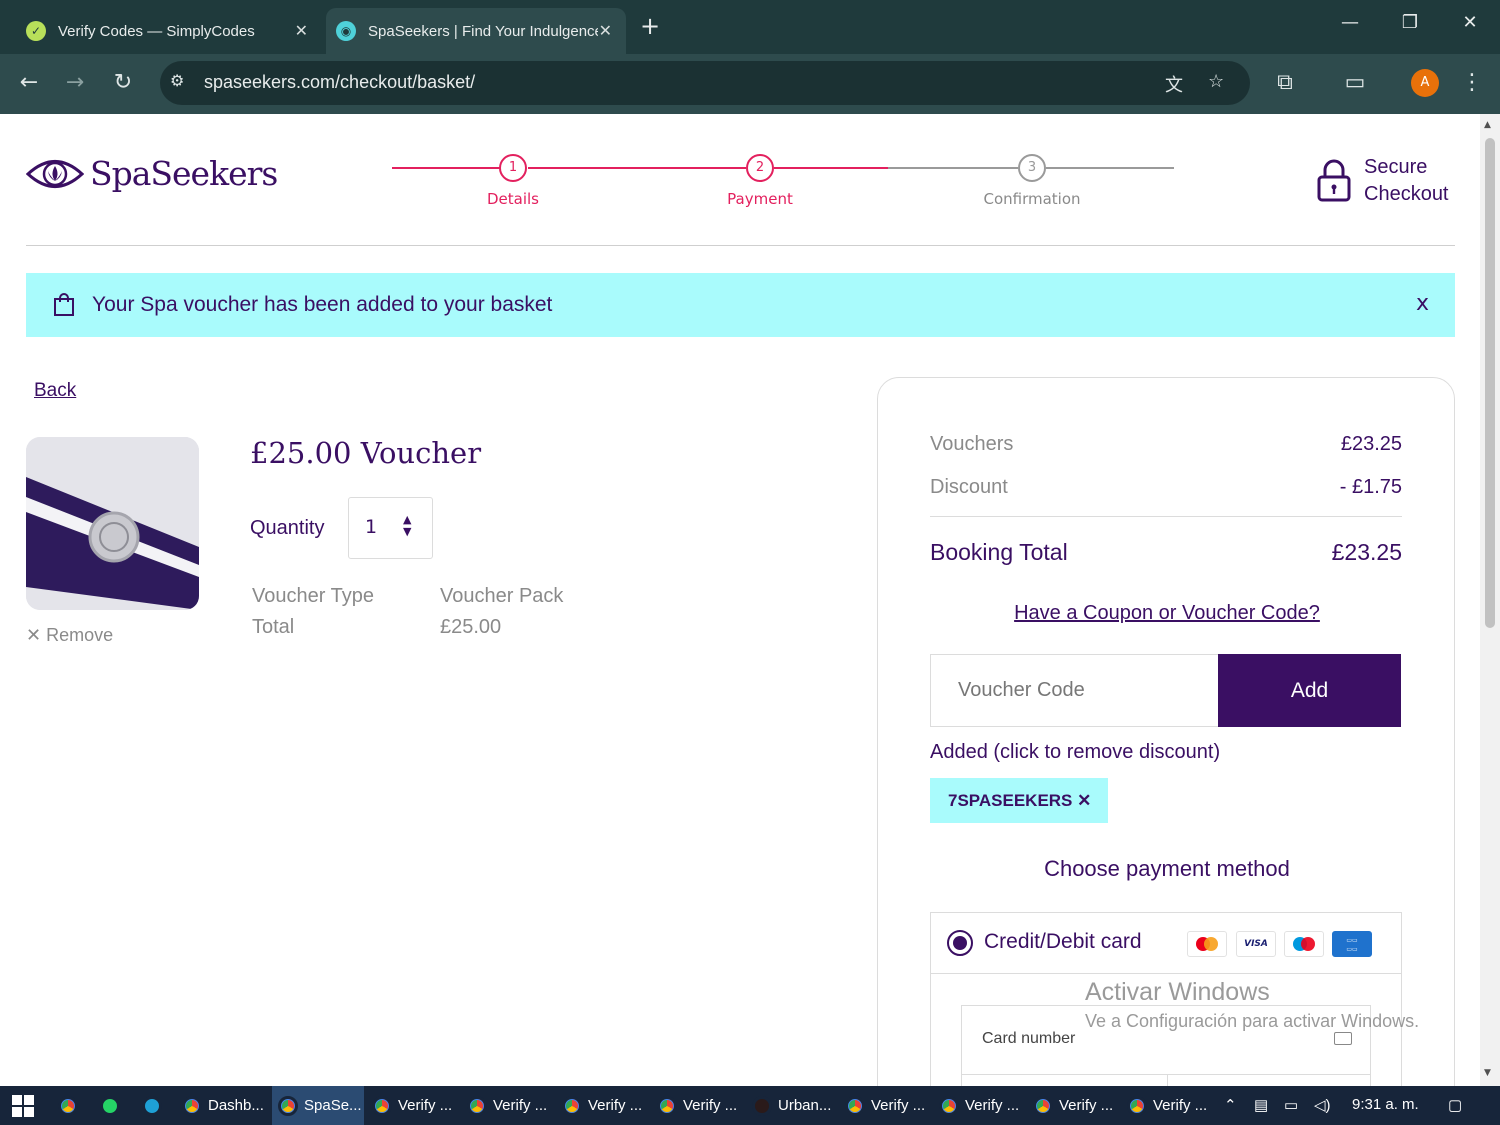 The width and height of the screenshot is (1500, 1125). Describe the element at coordinates (1396, 167) in the screenshot. I see `secure-label: Secure` at that location.